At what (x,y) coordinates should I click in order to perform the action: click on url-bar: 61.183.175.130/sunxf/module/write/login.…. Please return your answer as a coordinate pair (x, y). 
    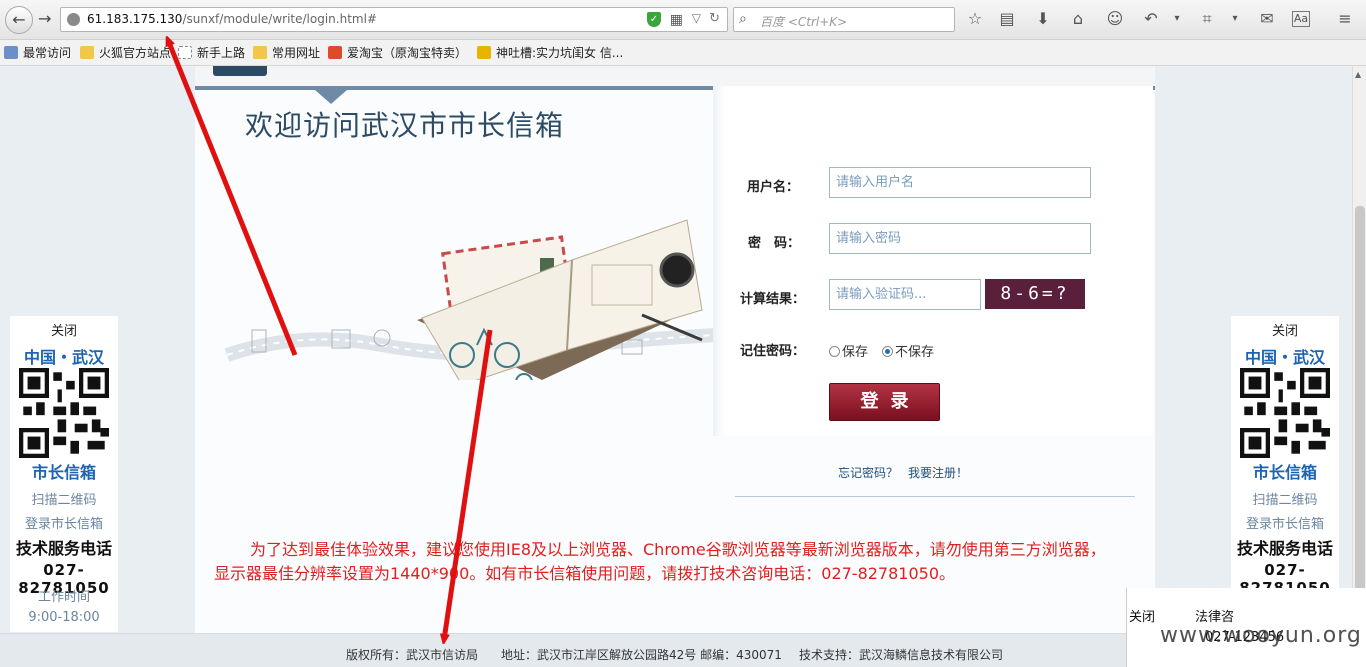
    Looking at the image, I should click on (394, 19).